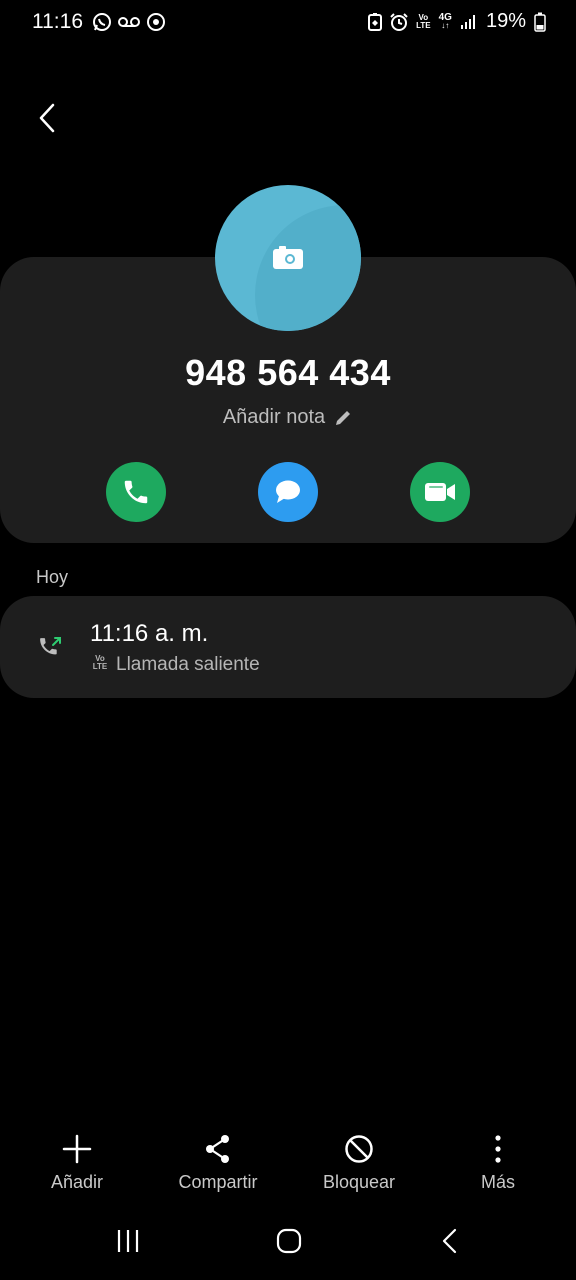  I want to click on add-note-button: Añadir nota, so click(288, 417).